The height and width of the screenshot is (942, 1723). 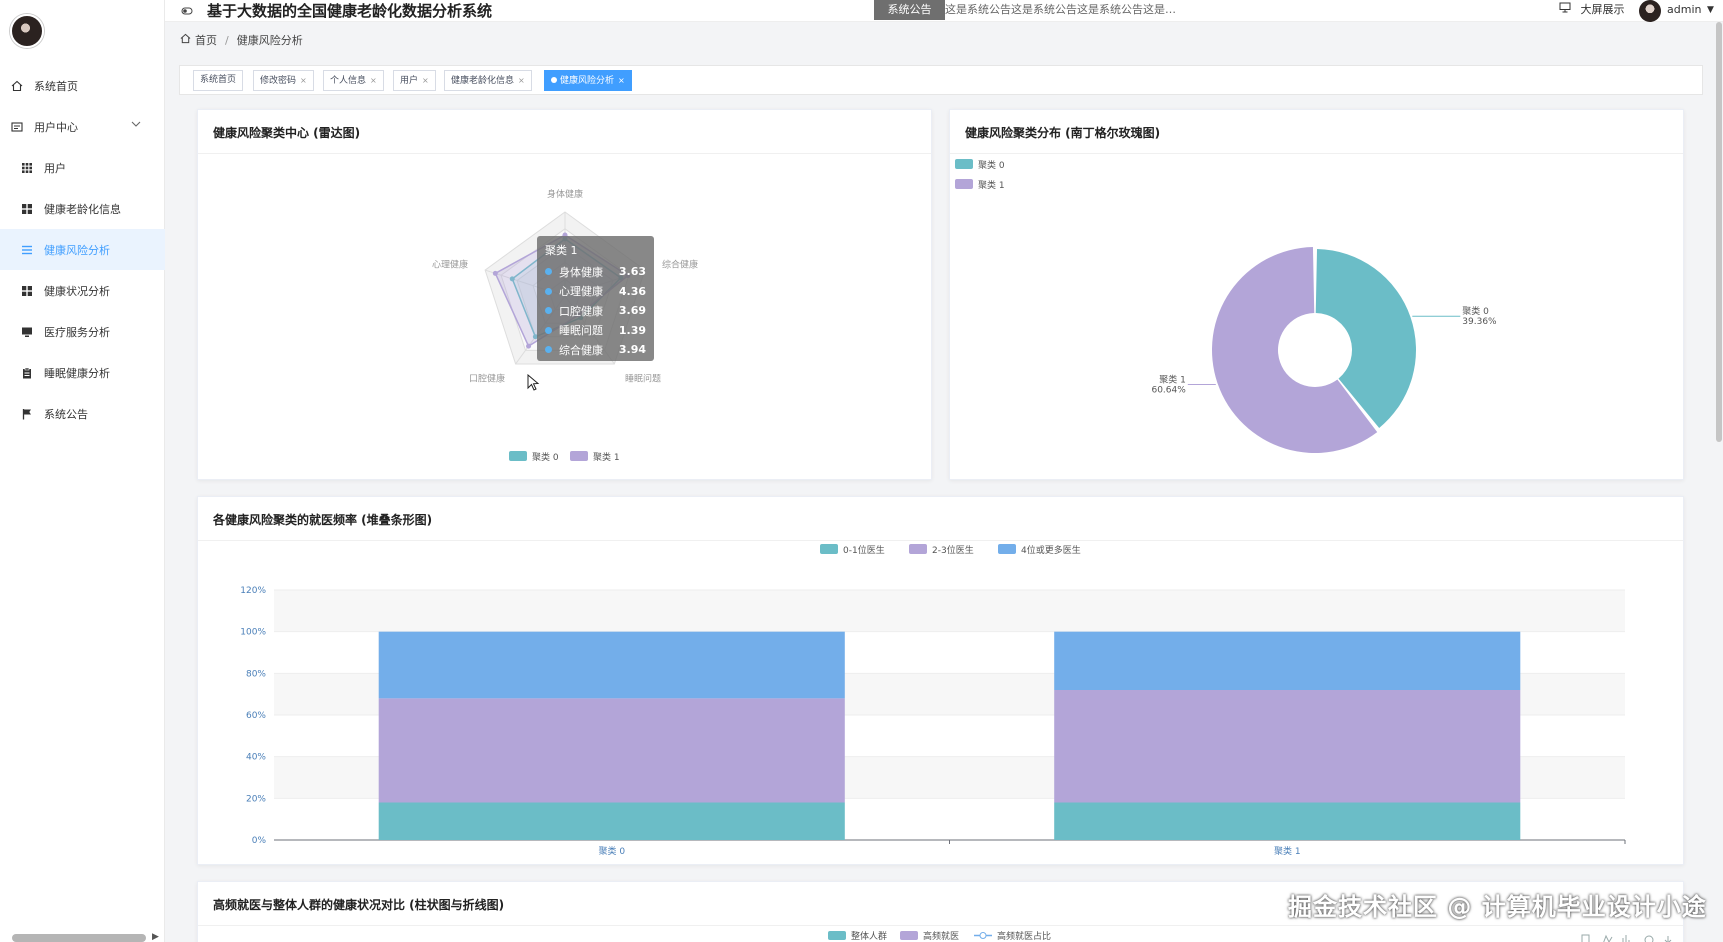 I want to click on sidebar-item-users: 用户, so click(x=82, y=167).